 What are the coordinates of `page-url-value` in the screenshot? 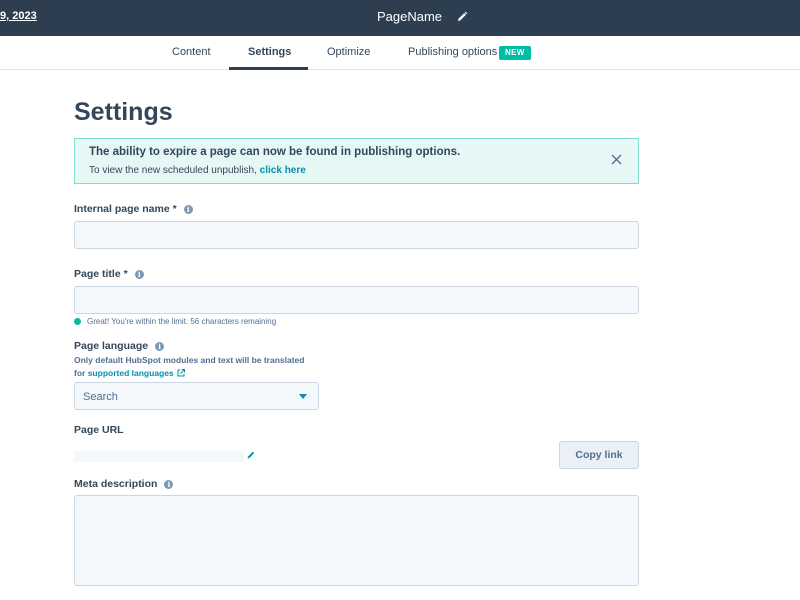 It's located at (159, 456).